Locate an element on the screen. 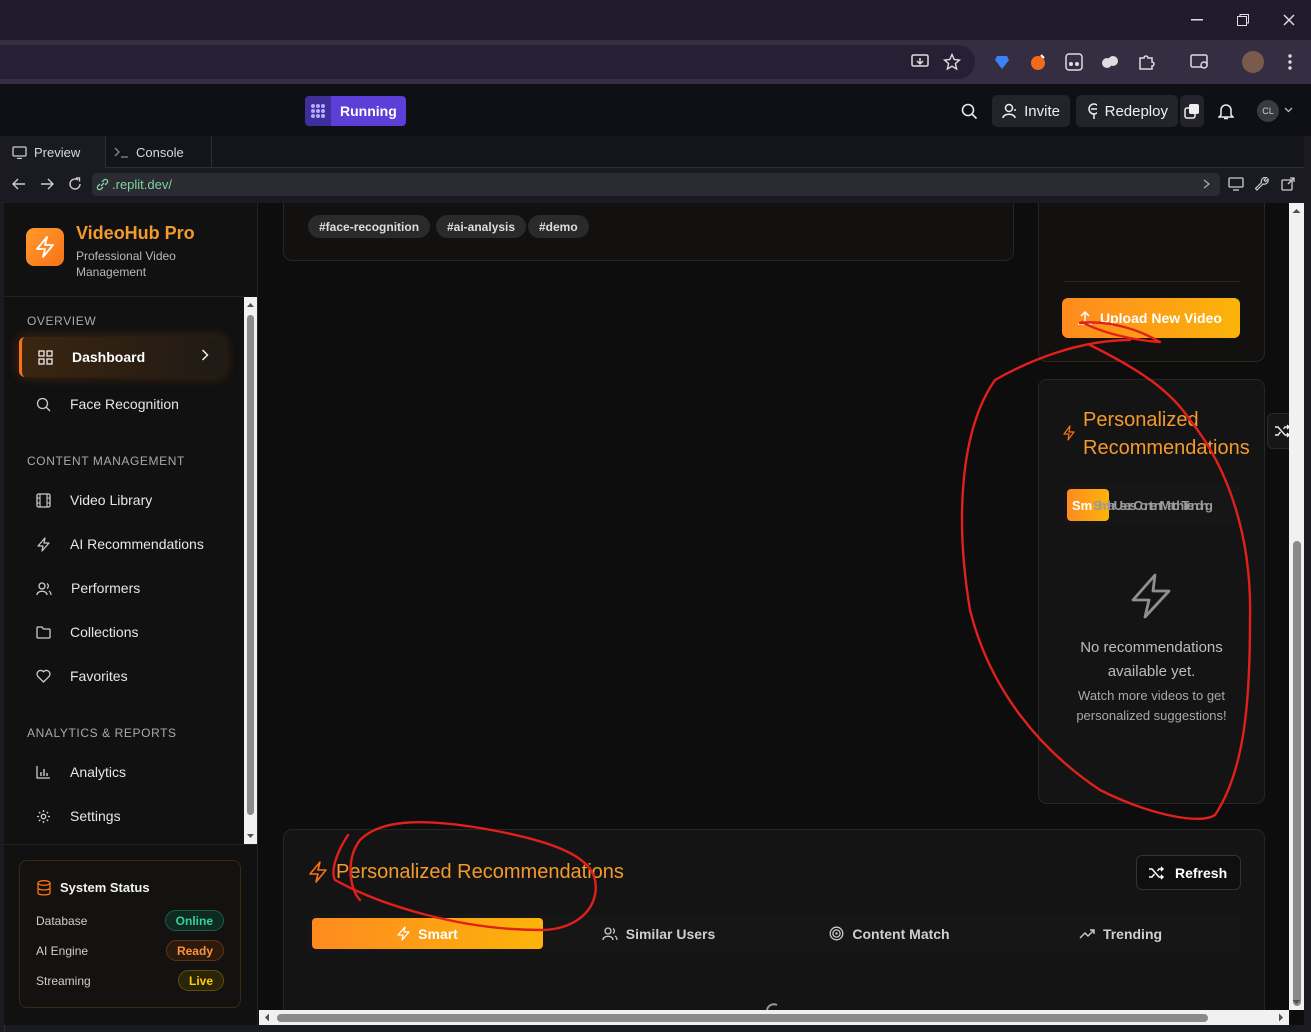 Image resolution: width=1311 pixels, height=1032 pixels. url-arrow-icon is located at coordinates (1207, 184).